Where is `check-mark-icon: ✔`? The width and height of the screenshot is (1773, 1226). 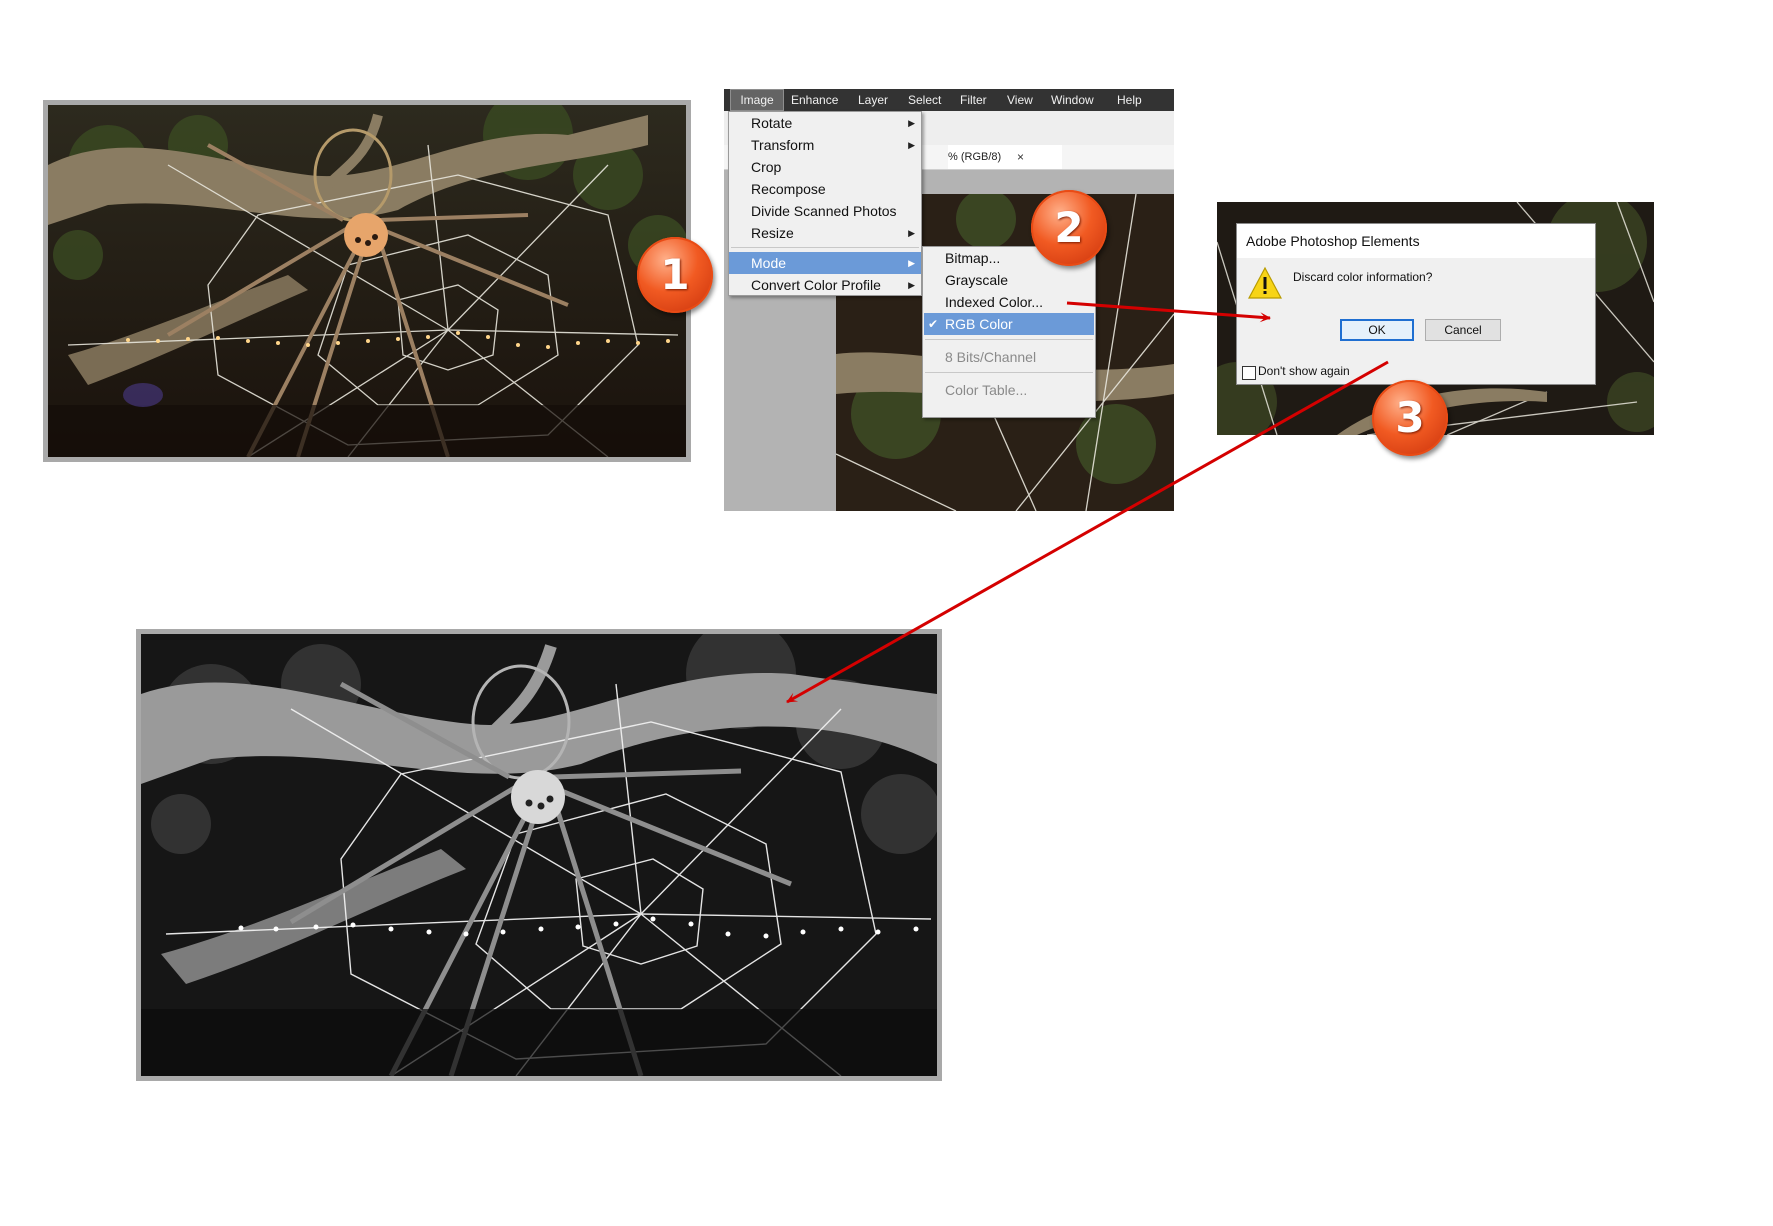 check-mark-icon: ✔ is located at coordinates (933, 324).